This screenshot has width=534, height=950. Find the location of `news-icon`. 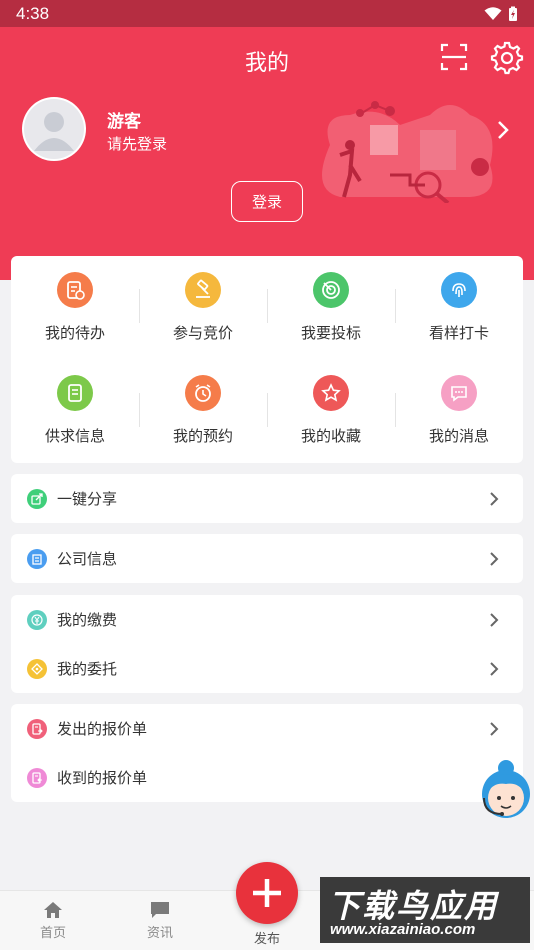

news-icon is located at coordinates (160, 910).